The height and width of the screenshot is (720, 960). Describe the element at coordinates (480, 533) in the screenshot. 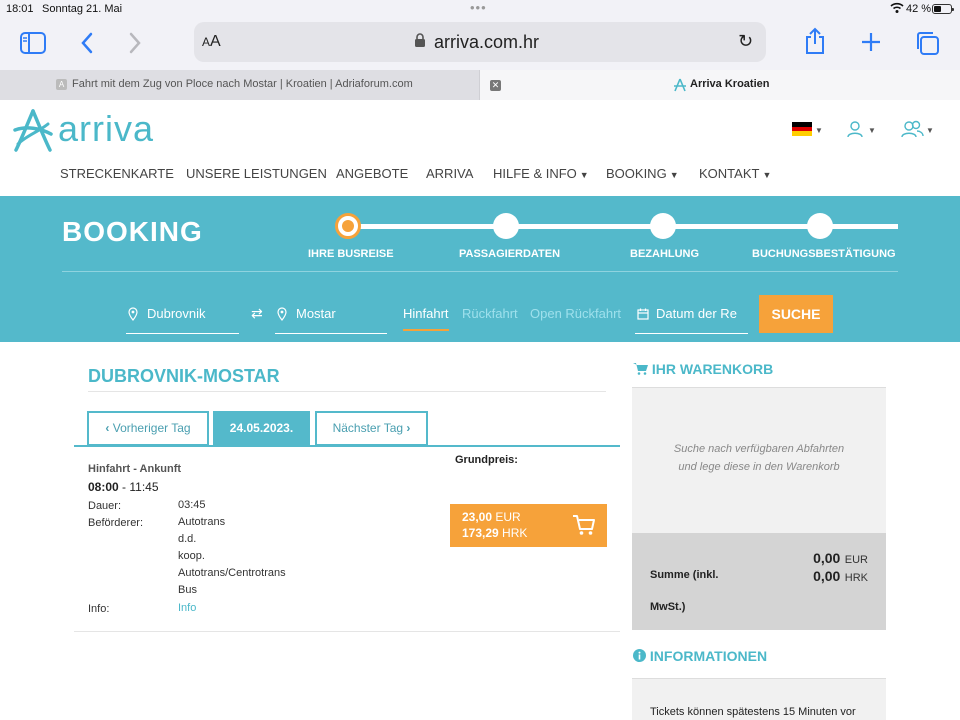

I see `price-hrk-value: 173,29` at that location.